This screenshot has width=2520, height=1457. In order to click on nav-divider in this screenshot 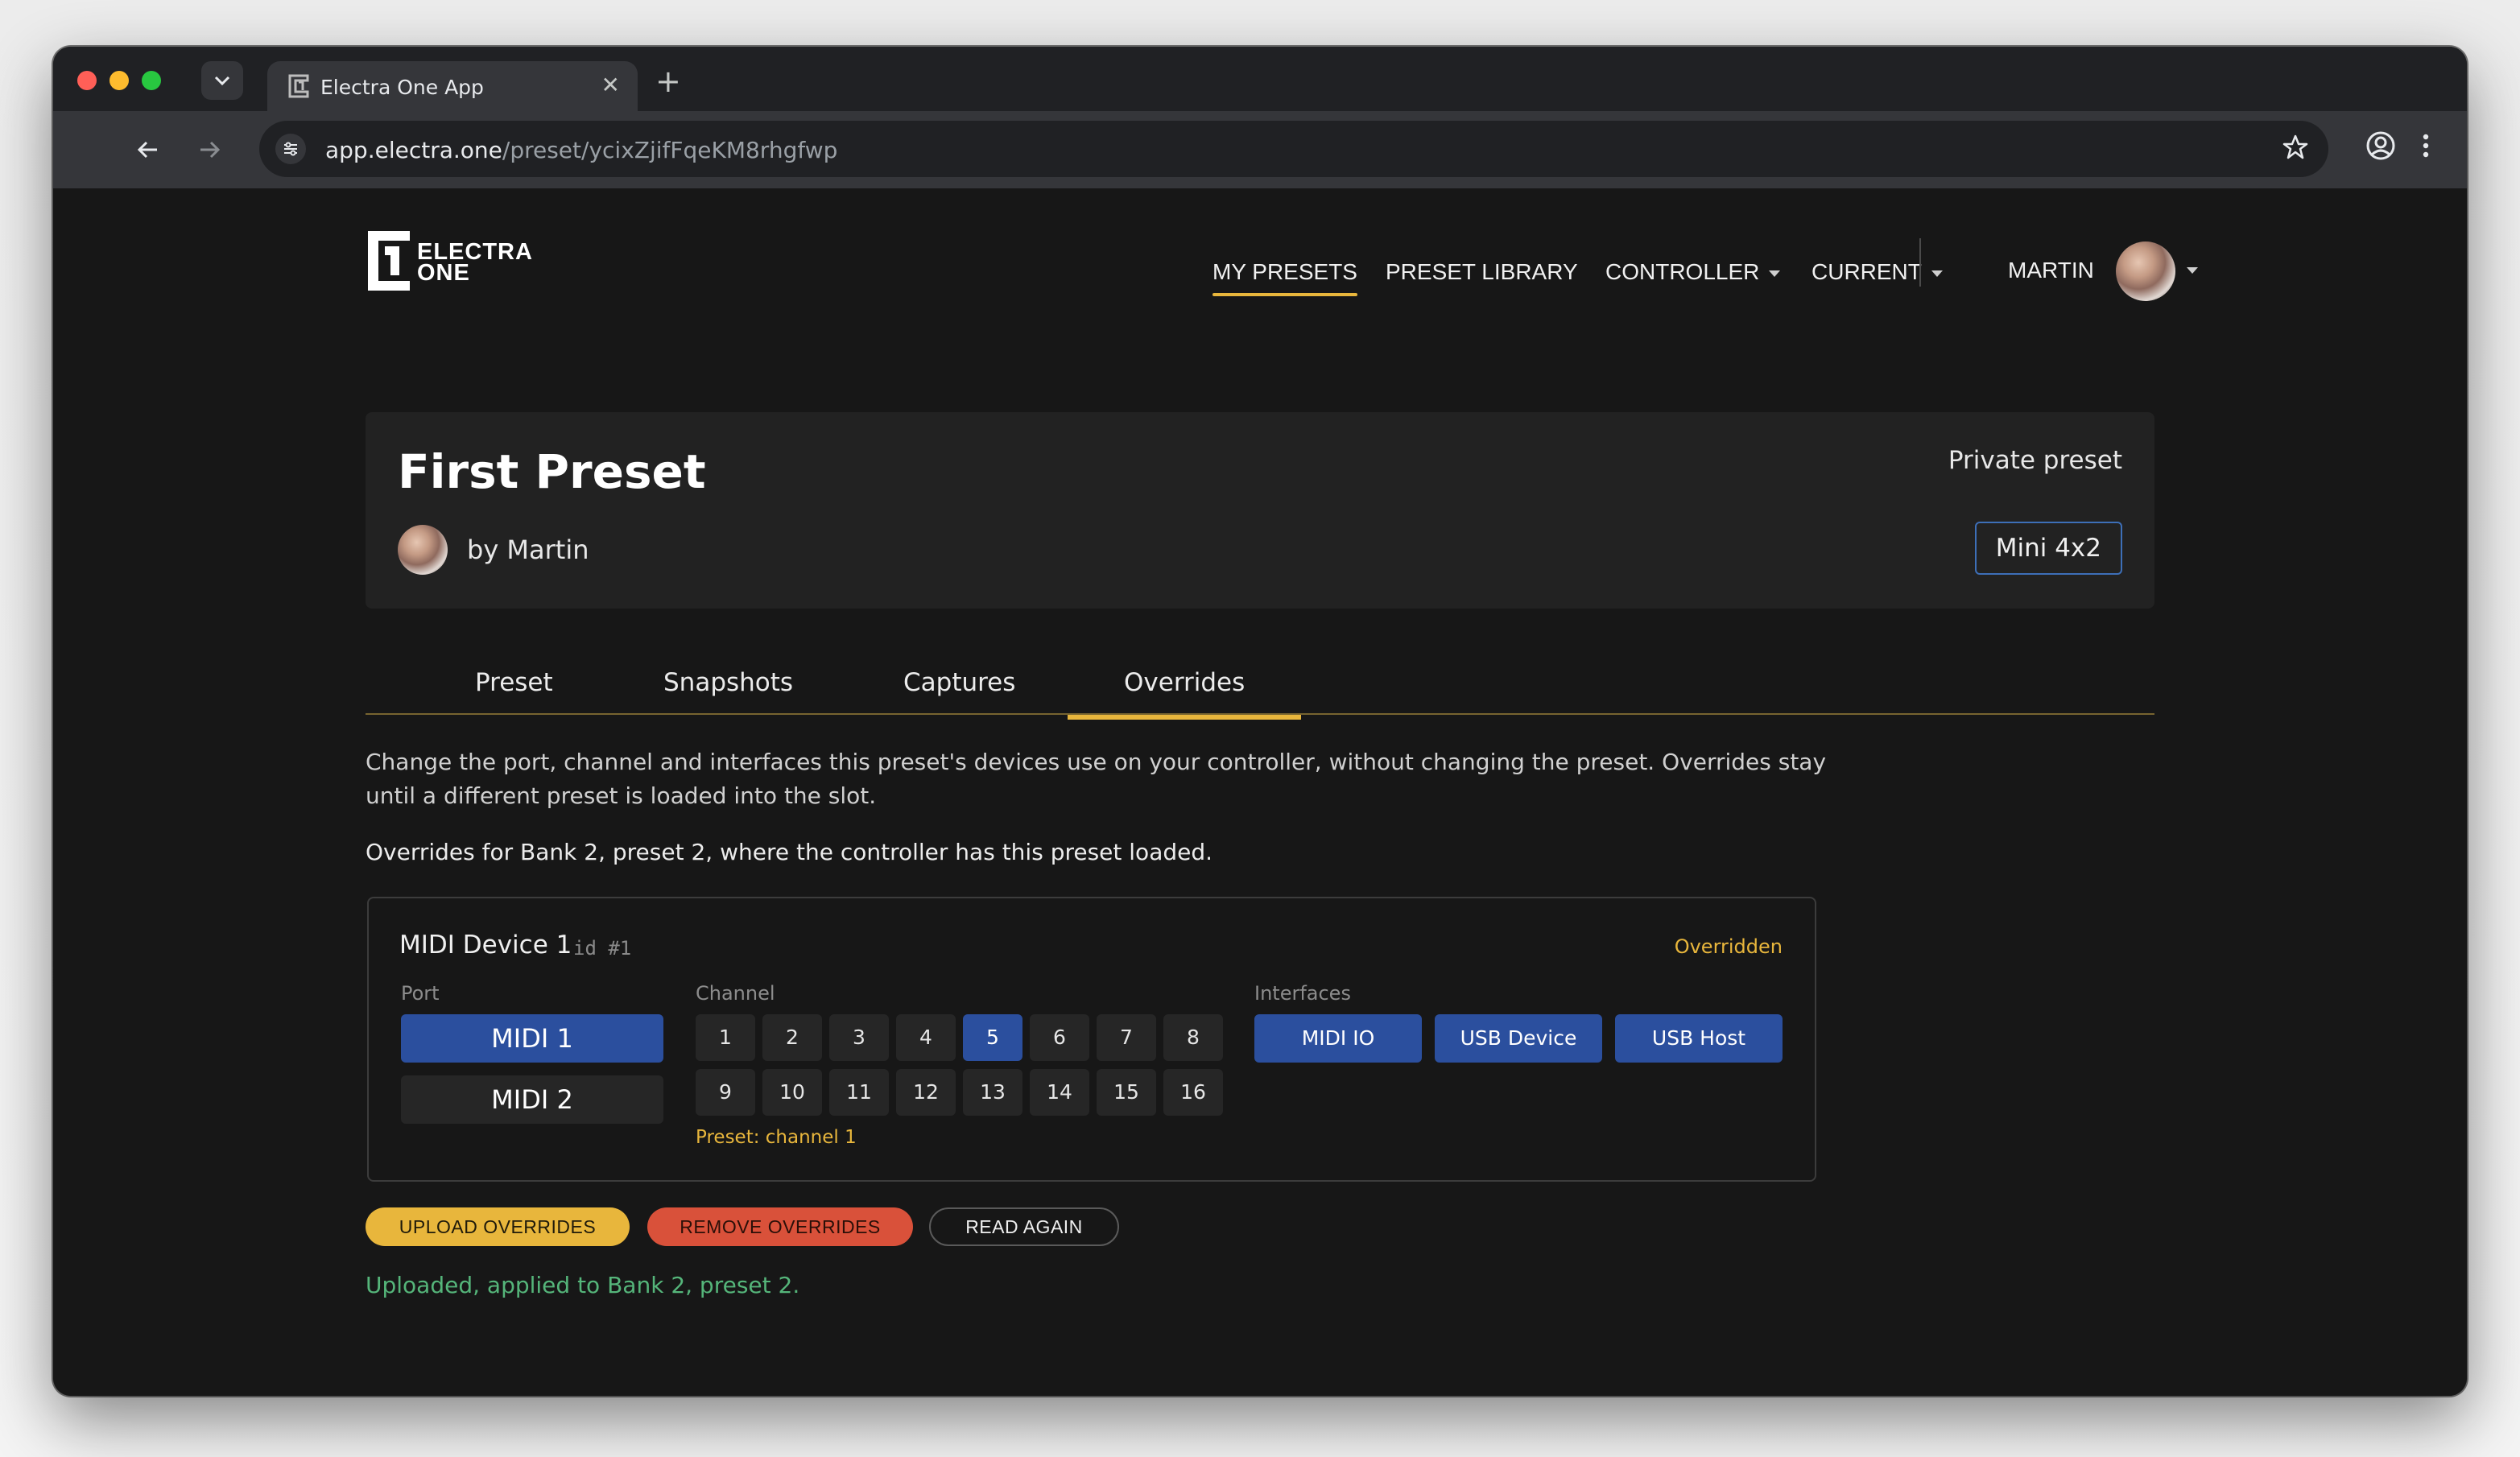, I will do `click(1920, 262)`.